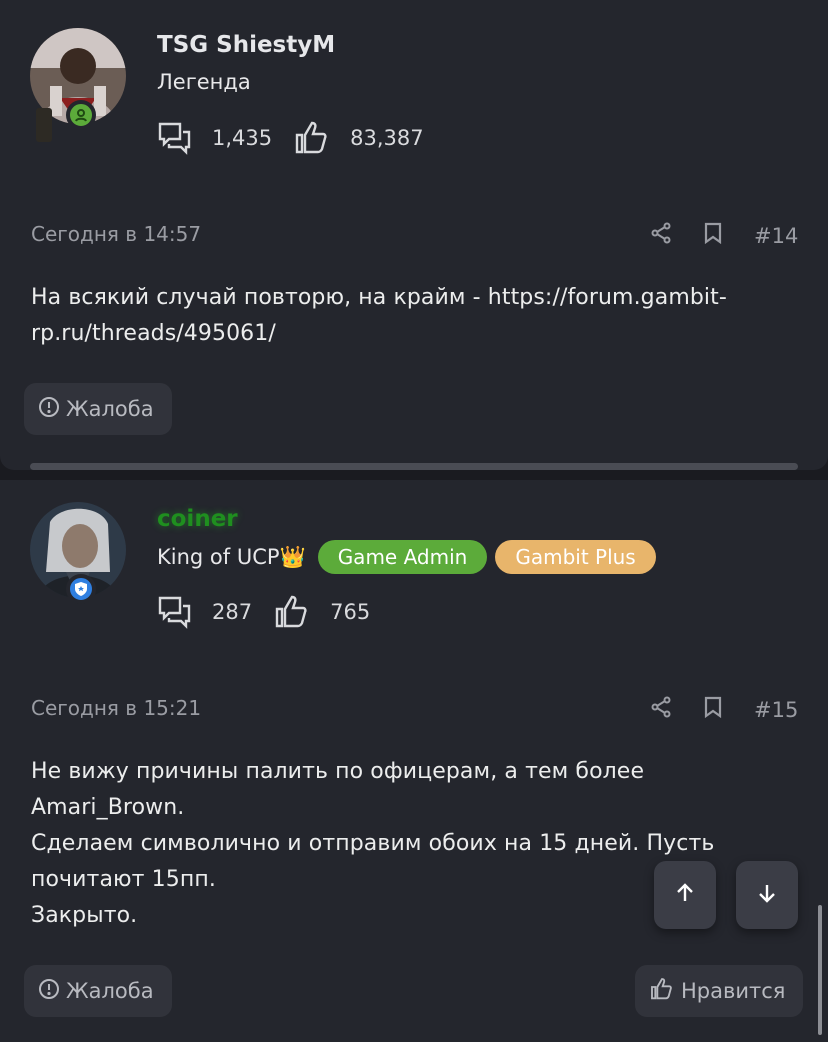 This screenshot has width=828, height=1042. What do you see at coordinates (575, 557) in the screenshot?
I see `badge-gambit-plus: Gambit Plus` at bounding box center [575, 557].